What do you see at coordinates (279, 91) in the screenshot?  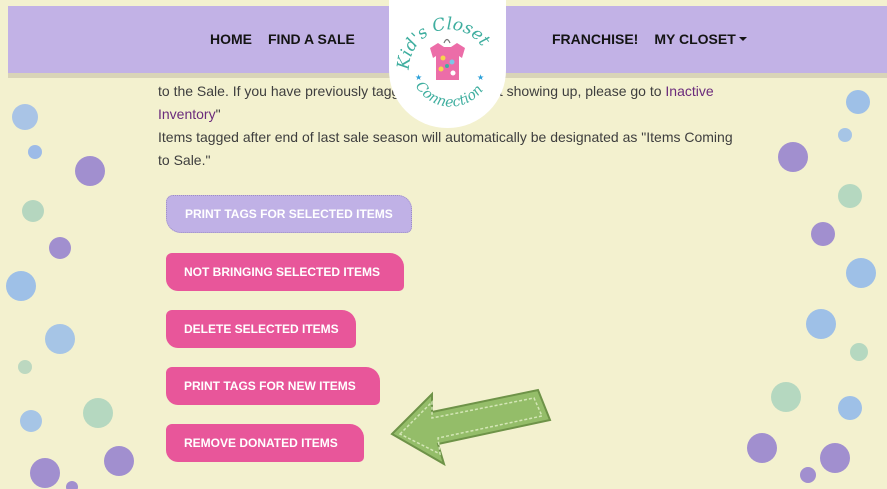 I see `instructions-text-start: to the Sale. If you have previously tagg` at bounding box center [279, 91].